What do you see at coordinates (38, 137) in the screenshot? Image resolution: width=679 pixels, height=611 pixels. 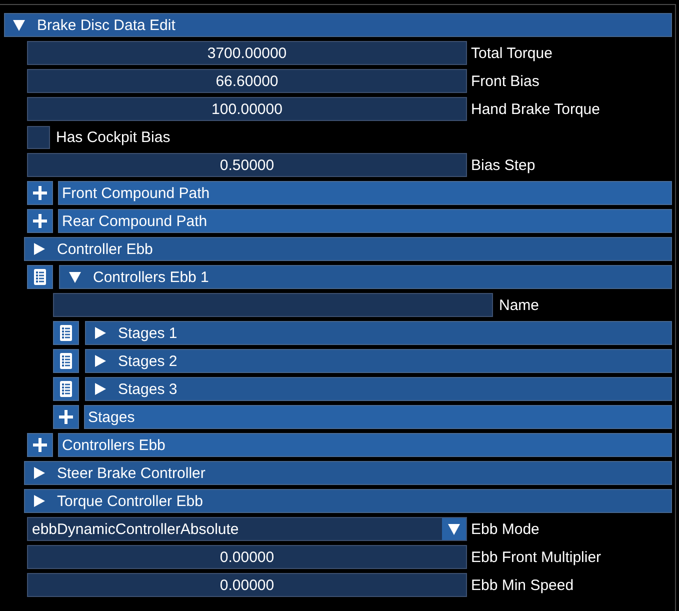 I see `checkbox` at bounding box center [38, 137].